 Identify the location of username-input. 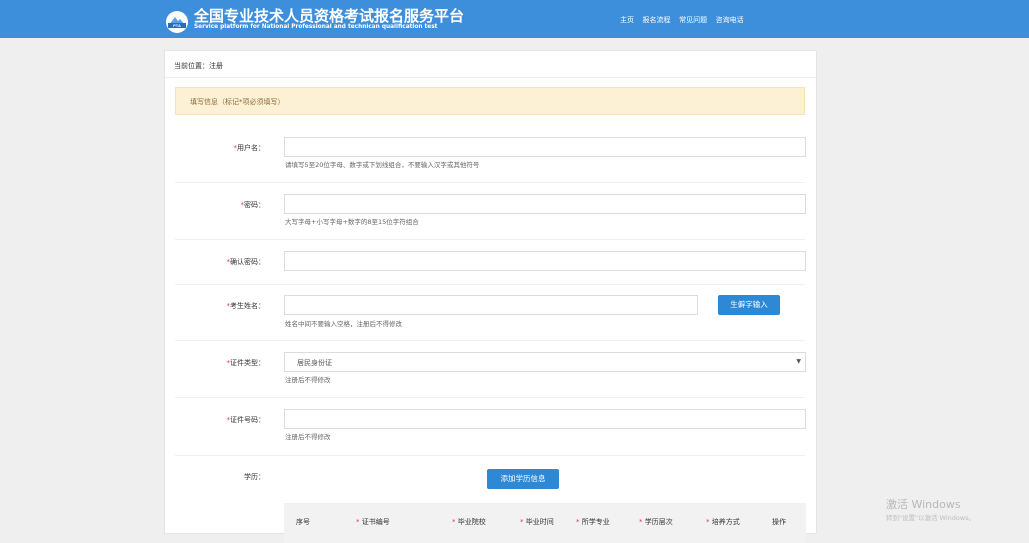
(545, 147).